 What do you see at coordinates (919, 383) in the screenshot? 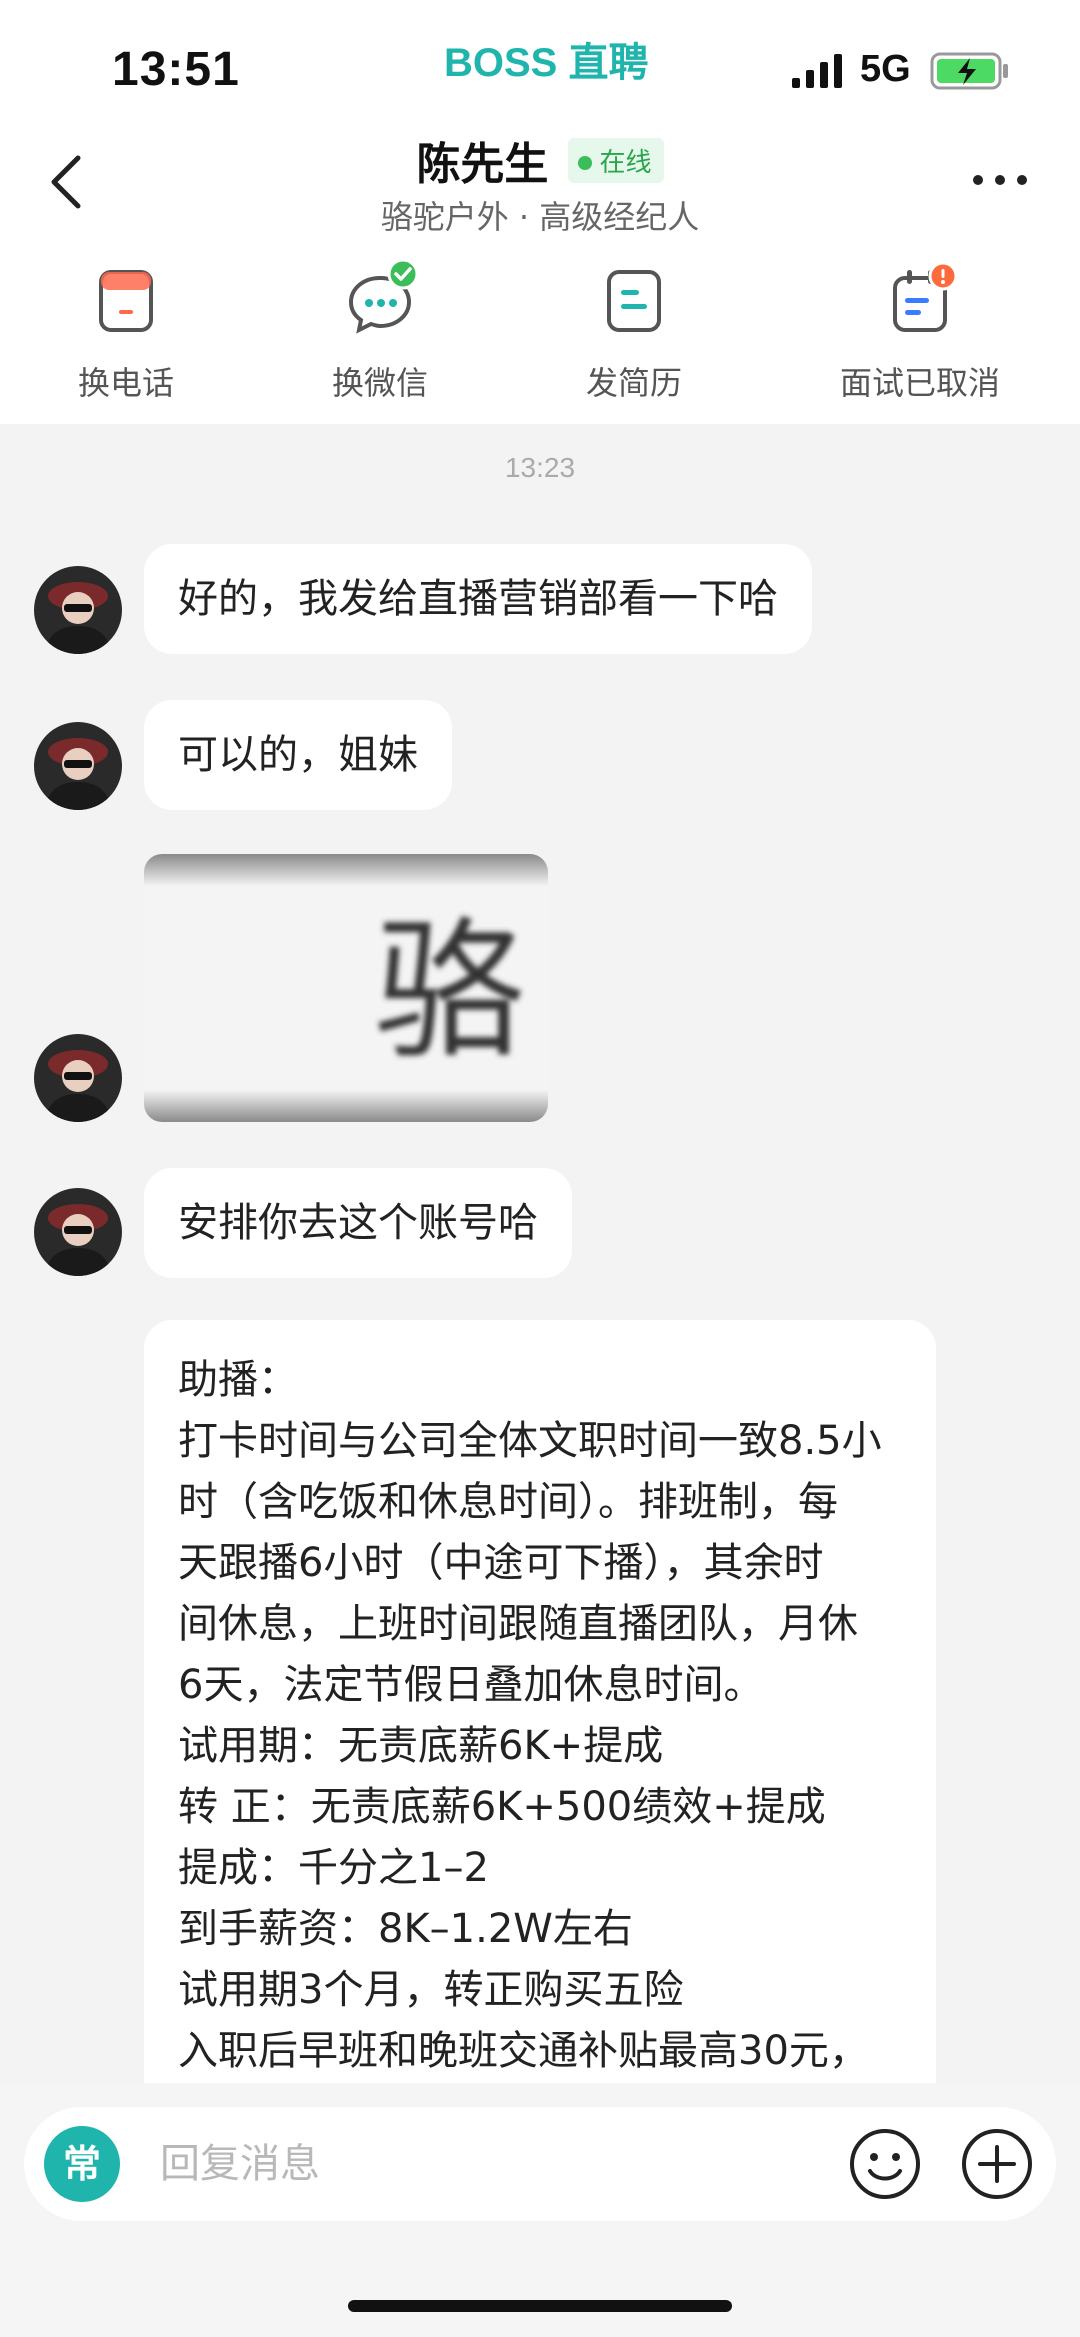
I see `action-label: 面试已取消` at bounding box center [919, 383].